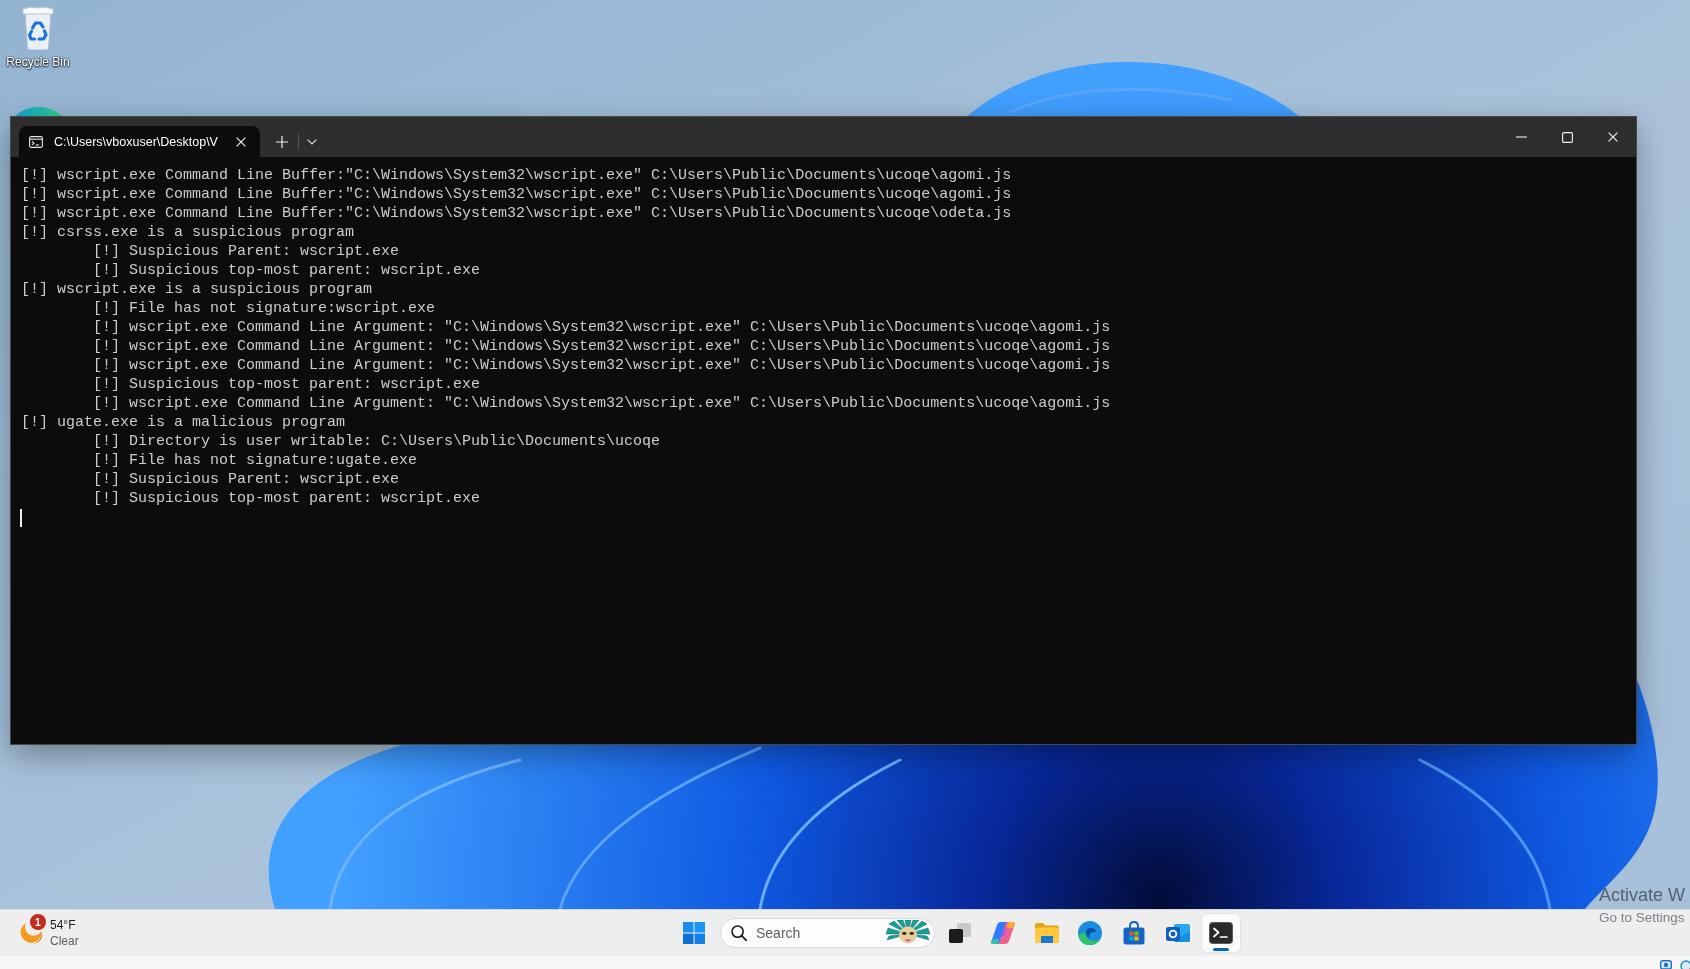 This screenshot has height=969, width=1690. Describe the element at coordinates (1642, 895) in the screenshot. I see `activation-title: Activate W` at that location.